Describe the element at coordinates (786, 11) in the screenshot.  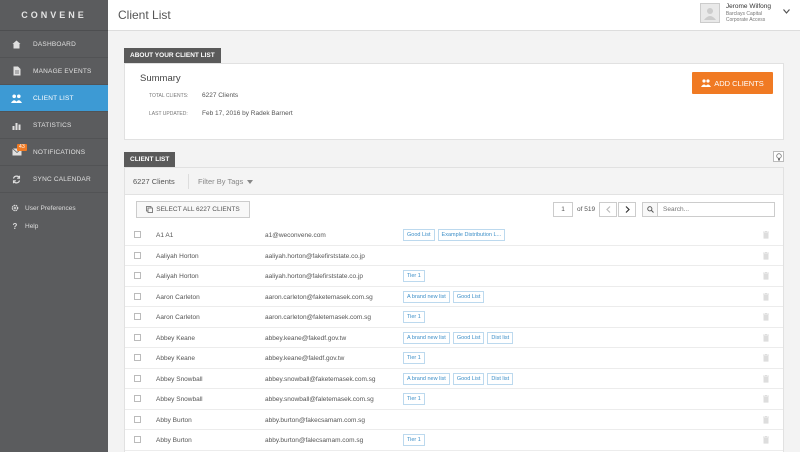
I see `chevron-down-icon` at that location.